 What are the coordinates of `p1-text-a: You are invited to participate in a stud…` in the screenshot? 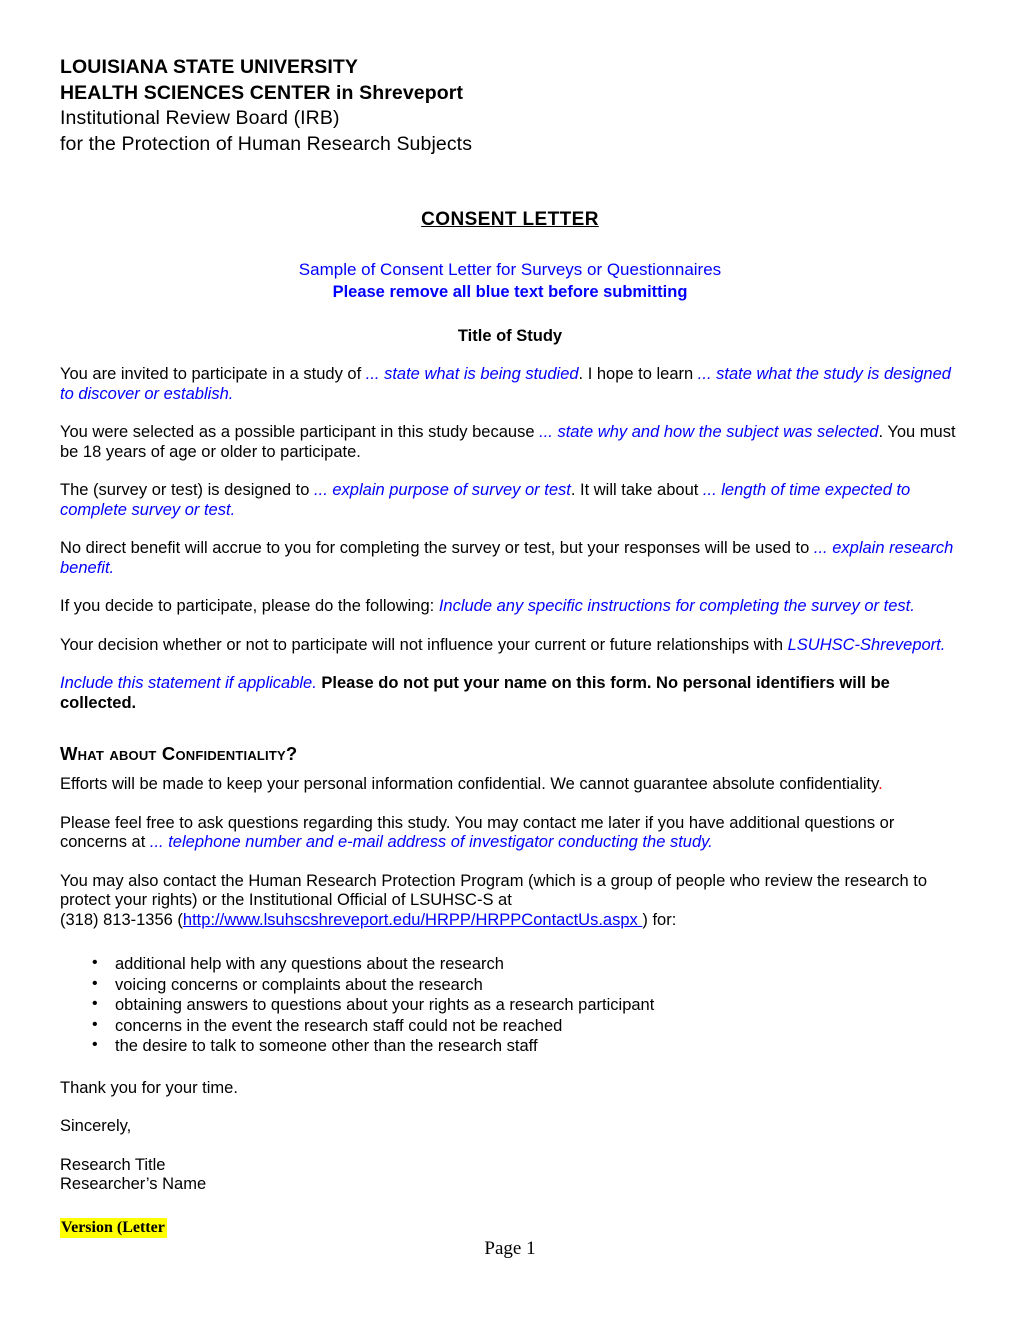 It's located at (213, 374).